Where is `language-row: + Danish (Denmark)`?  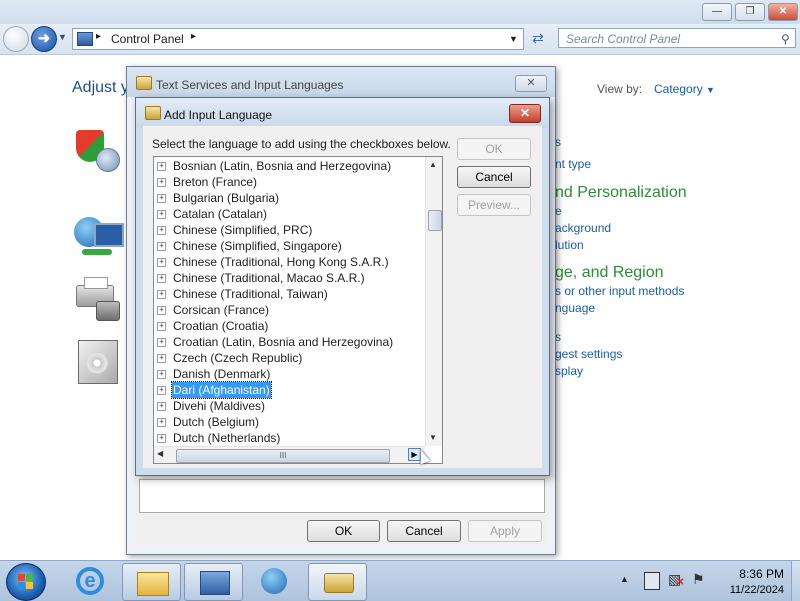 language-row: + Danish (Denmark) is located at coordinates (289, 374).